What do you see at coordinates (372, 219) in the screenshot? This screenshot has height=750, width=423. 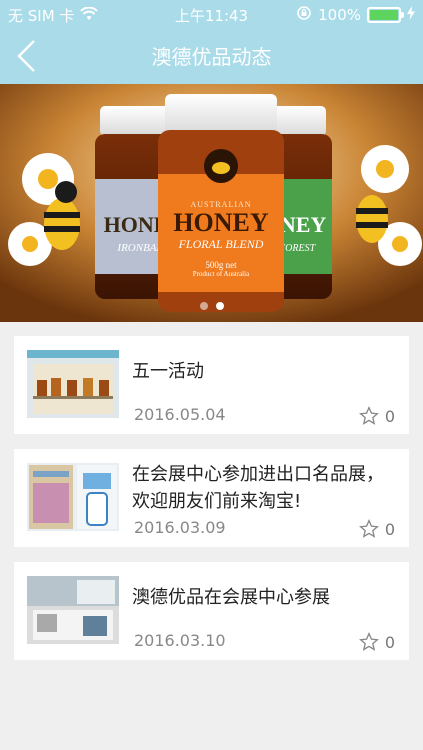 I see `bee-right` at bounding box center [372, 219].